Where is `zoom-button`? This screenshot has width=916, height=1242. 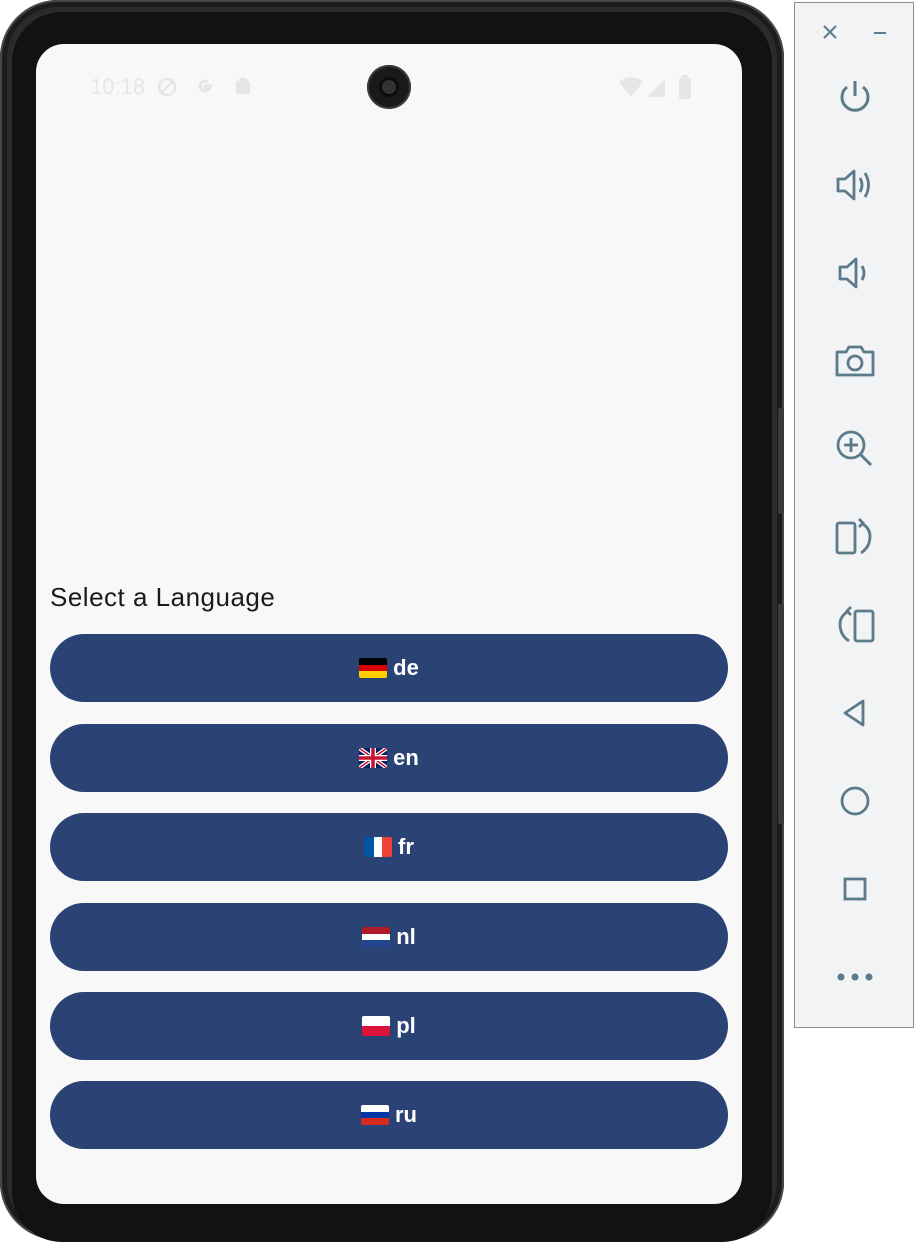
zoom-button is located at coordinates (855, 449).